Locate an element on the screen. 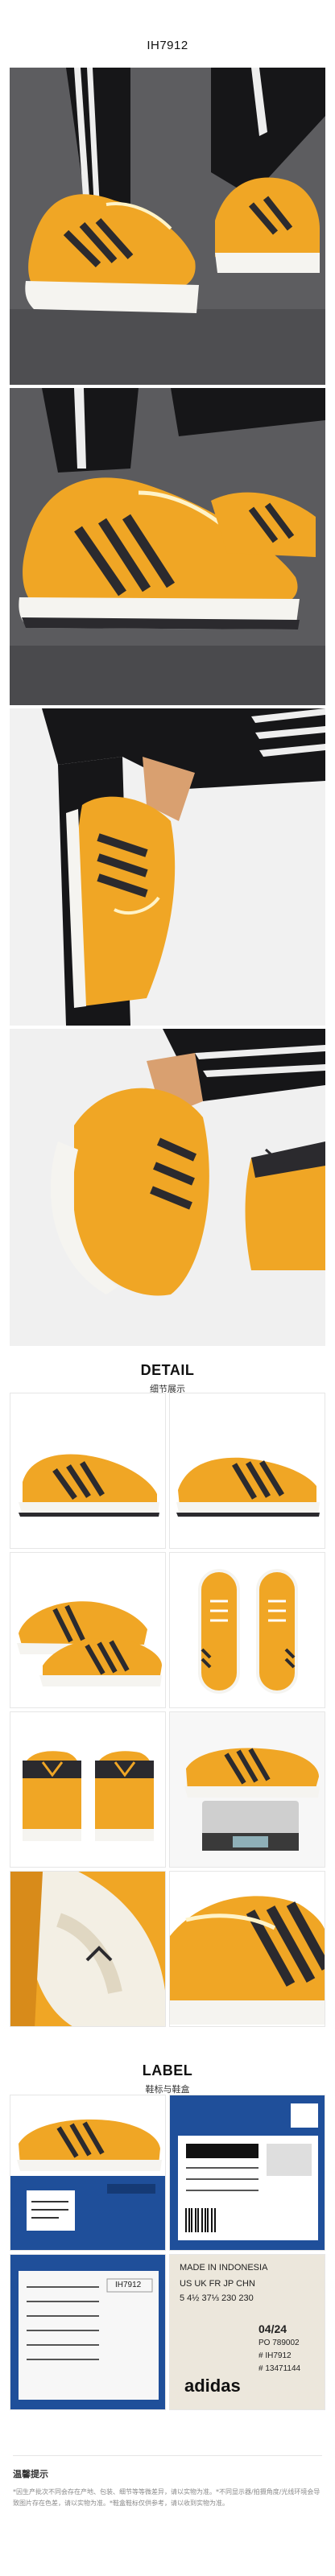 This screenshot has height=2576, width=335. tongue-size-vals: 5 4½ 37⅓ 230 230 is located at coordinates (217, 2298).